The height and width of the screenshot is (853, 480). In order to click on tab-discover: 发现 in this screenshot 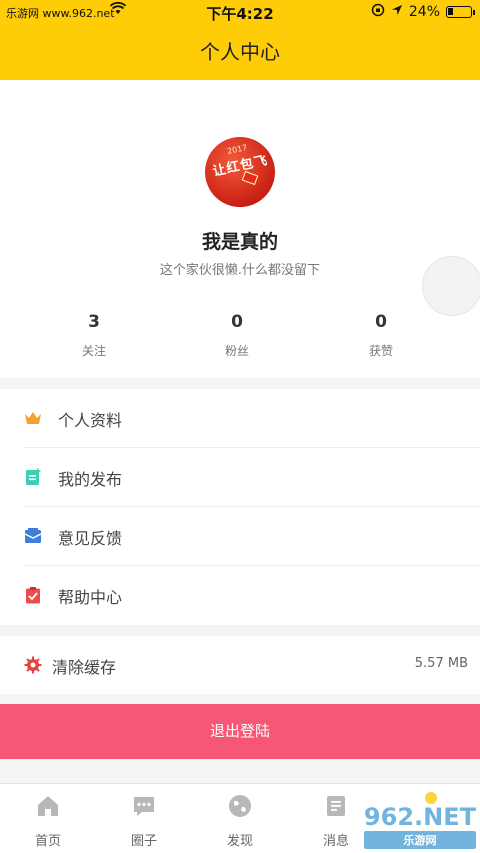, I will do `click(240, 818)`.